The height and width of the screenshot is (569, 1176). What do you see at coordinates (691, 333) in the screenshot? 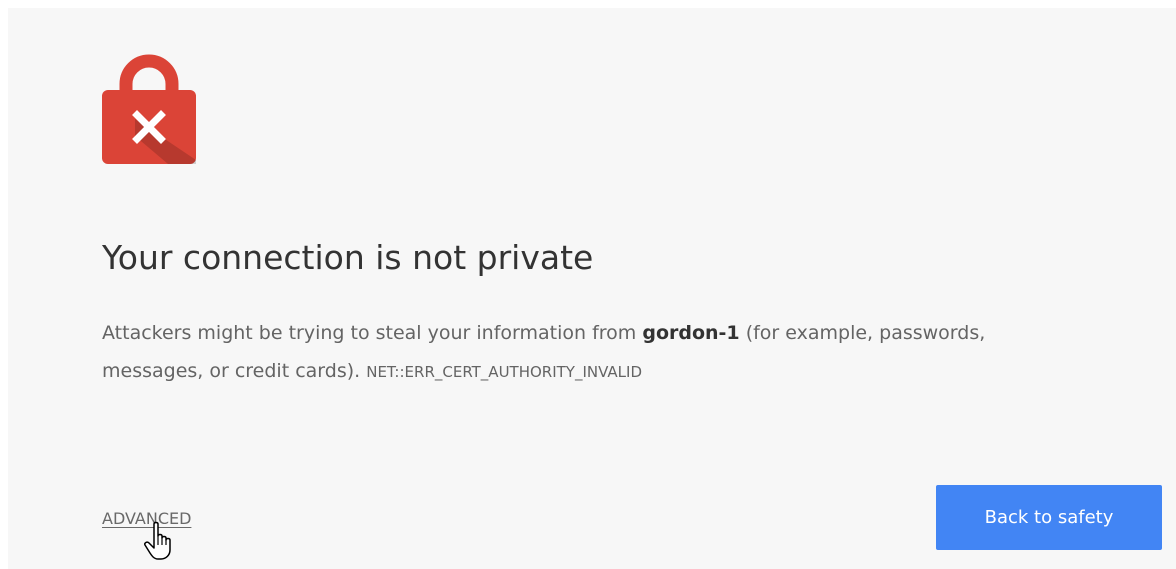
I see `host-name: gordon-1` at bounding box center [691, 333].